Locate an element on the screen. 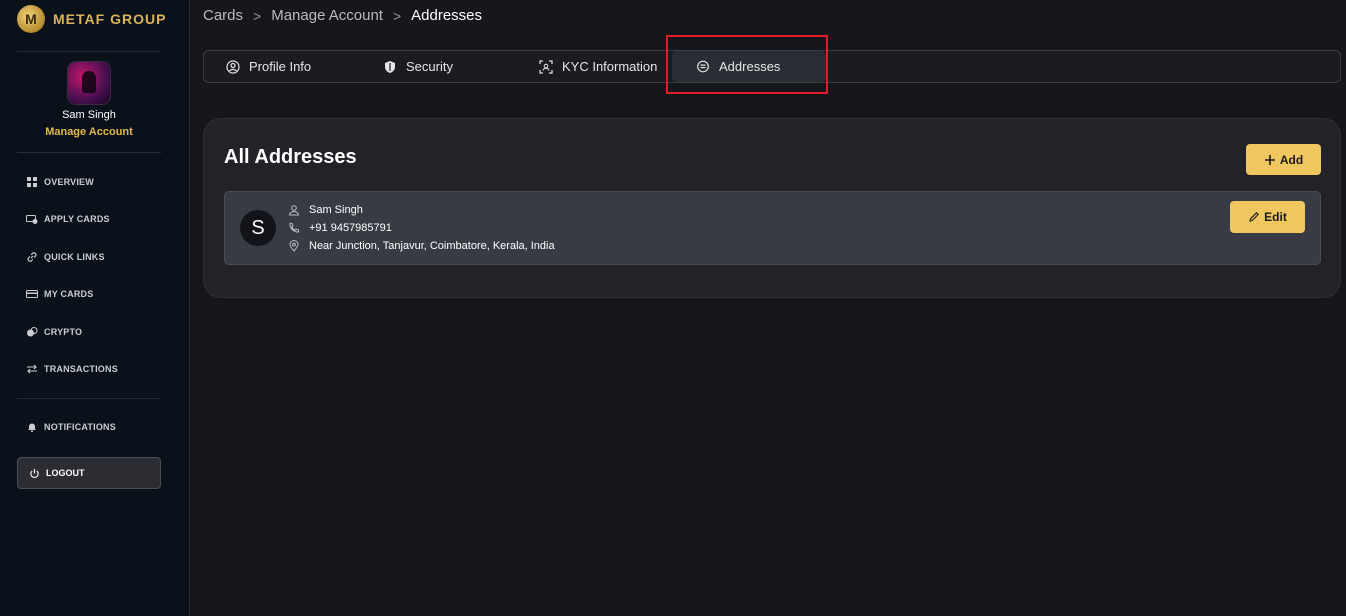 Image resolution: width=1346 pixels, height=616 pixels. manage-account-link: Manage Account is located at coordinates (89, 132).